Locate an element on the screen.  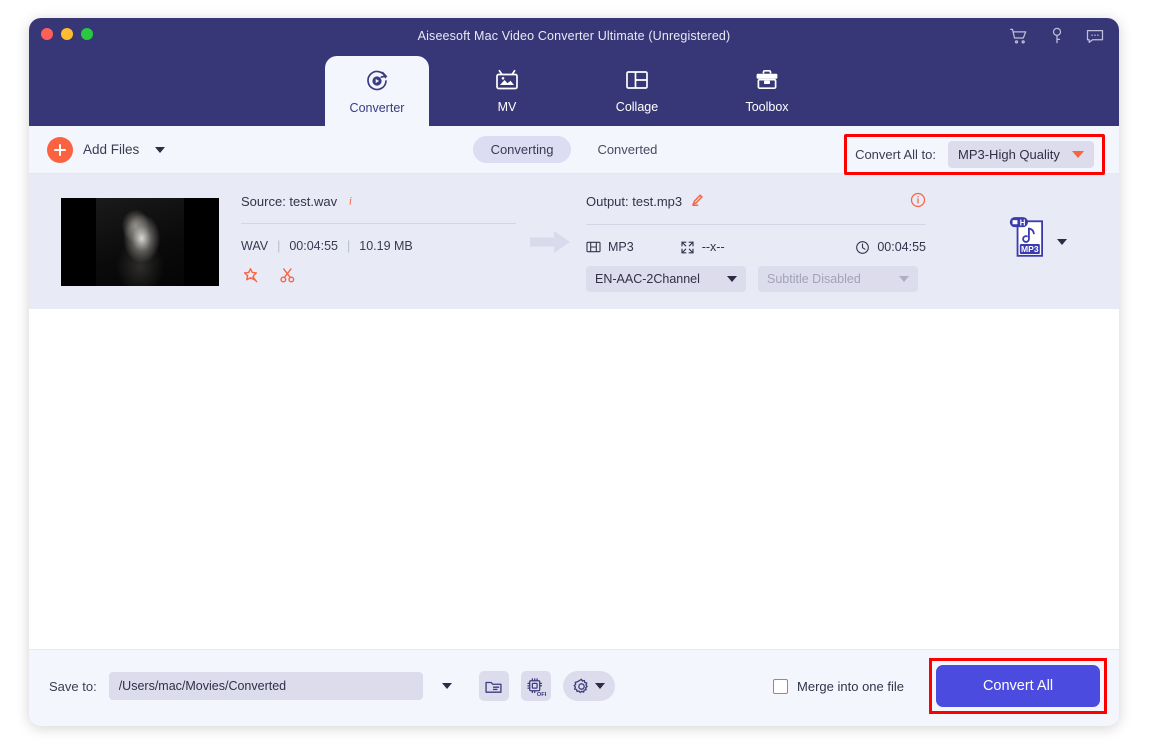
file-thumbnail is located at coordinates (140, 241).